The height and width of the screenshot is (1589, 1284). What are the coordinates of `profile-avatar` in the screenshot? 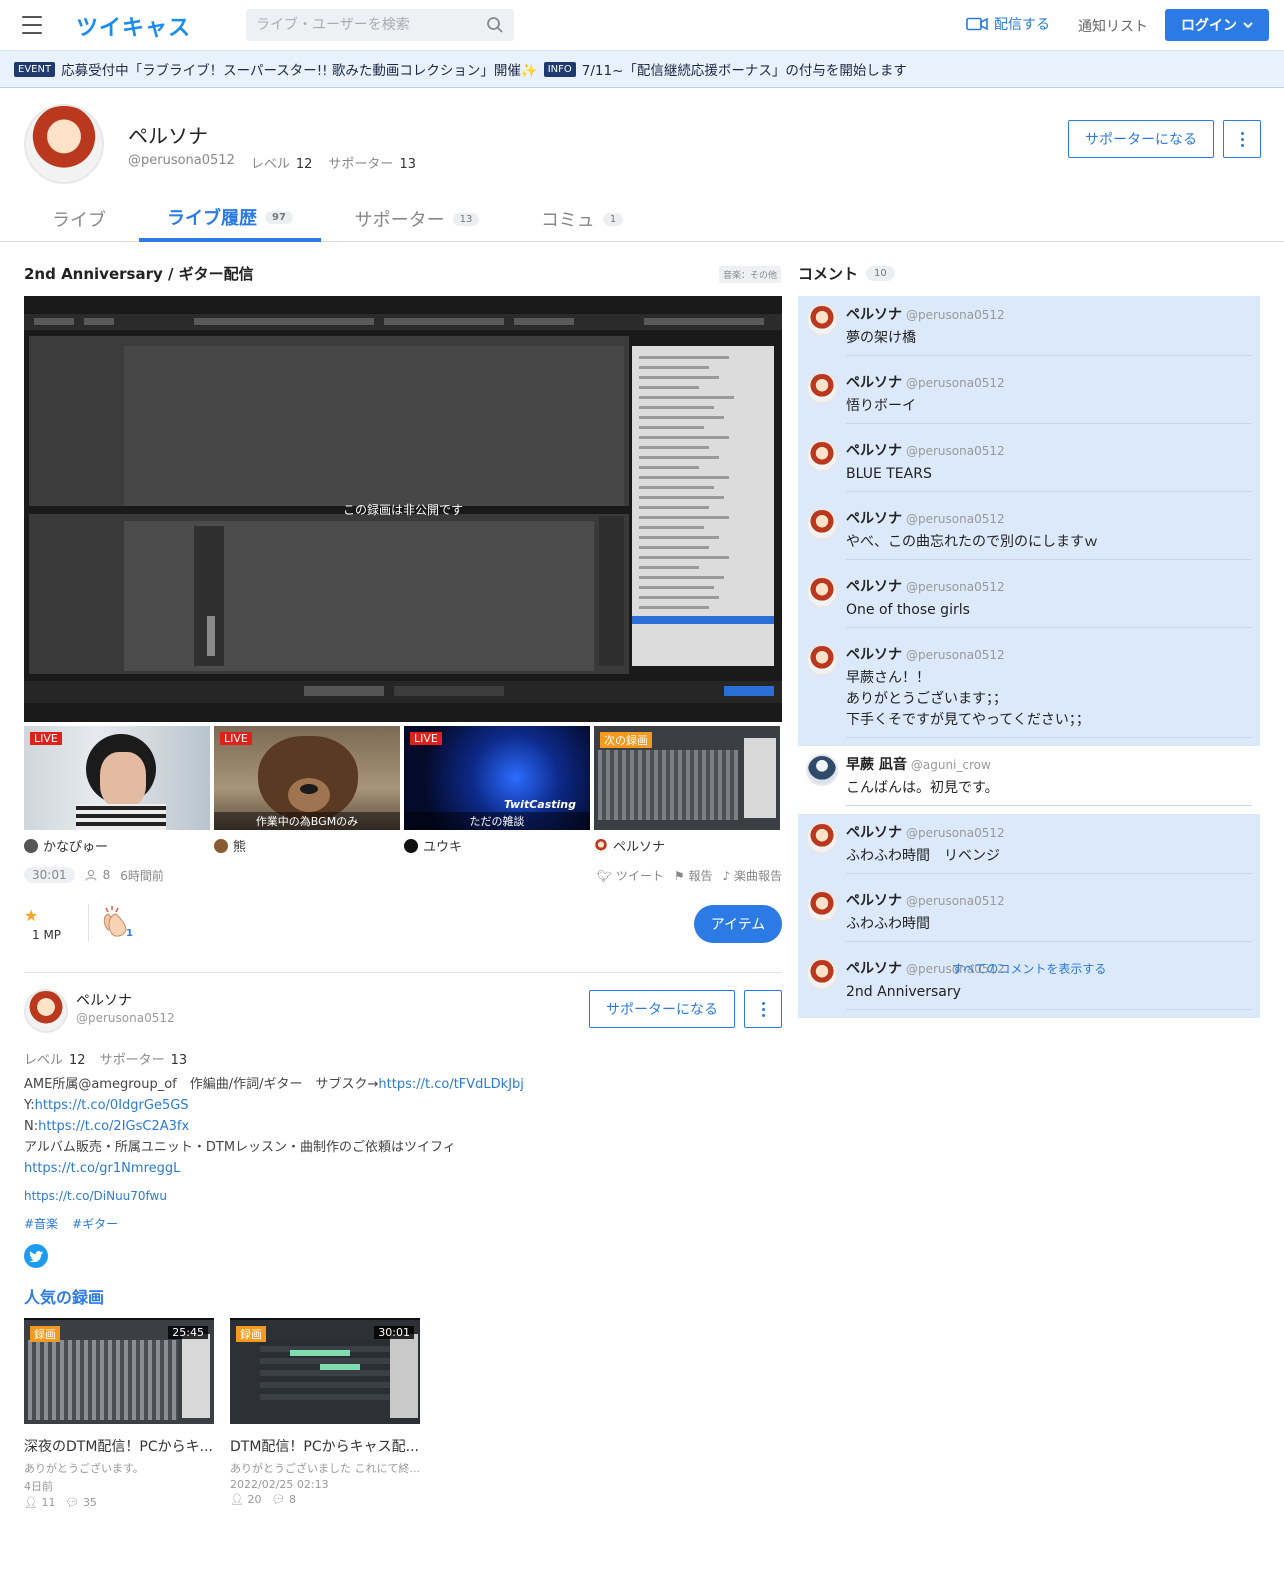 It's located at (64, 144).